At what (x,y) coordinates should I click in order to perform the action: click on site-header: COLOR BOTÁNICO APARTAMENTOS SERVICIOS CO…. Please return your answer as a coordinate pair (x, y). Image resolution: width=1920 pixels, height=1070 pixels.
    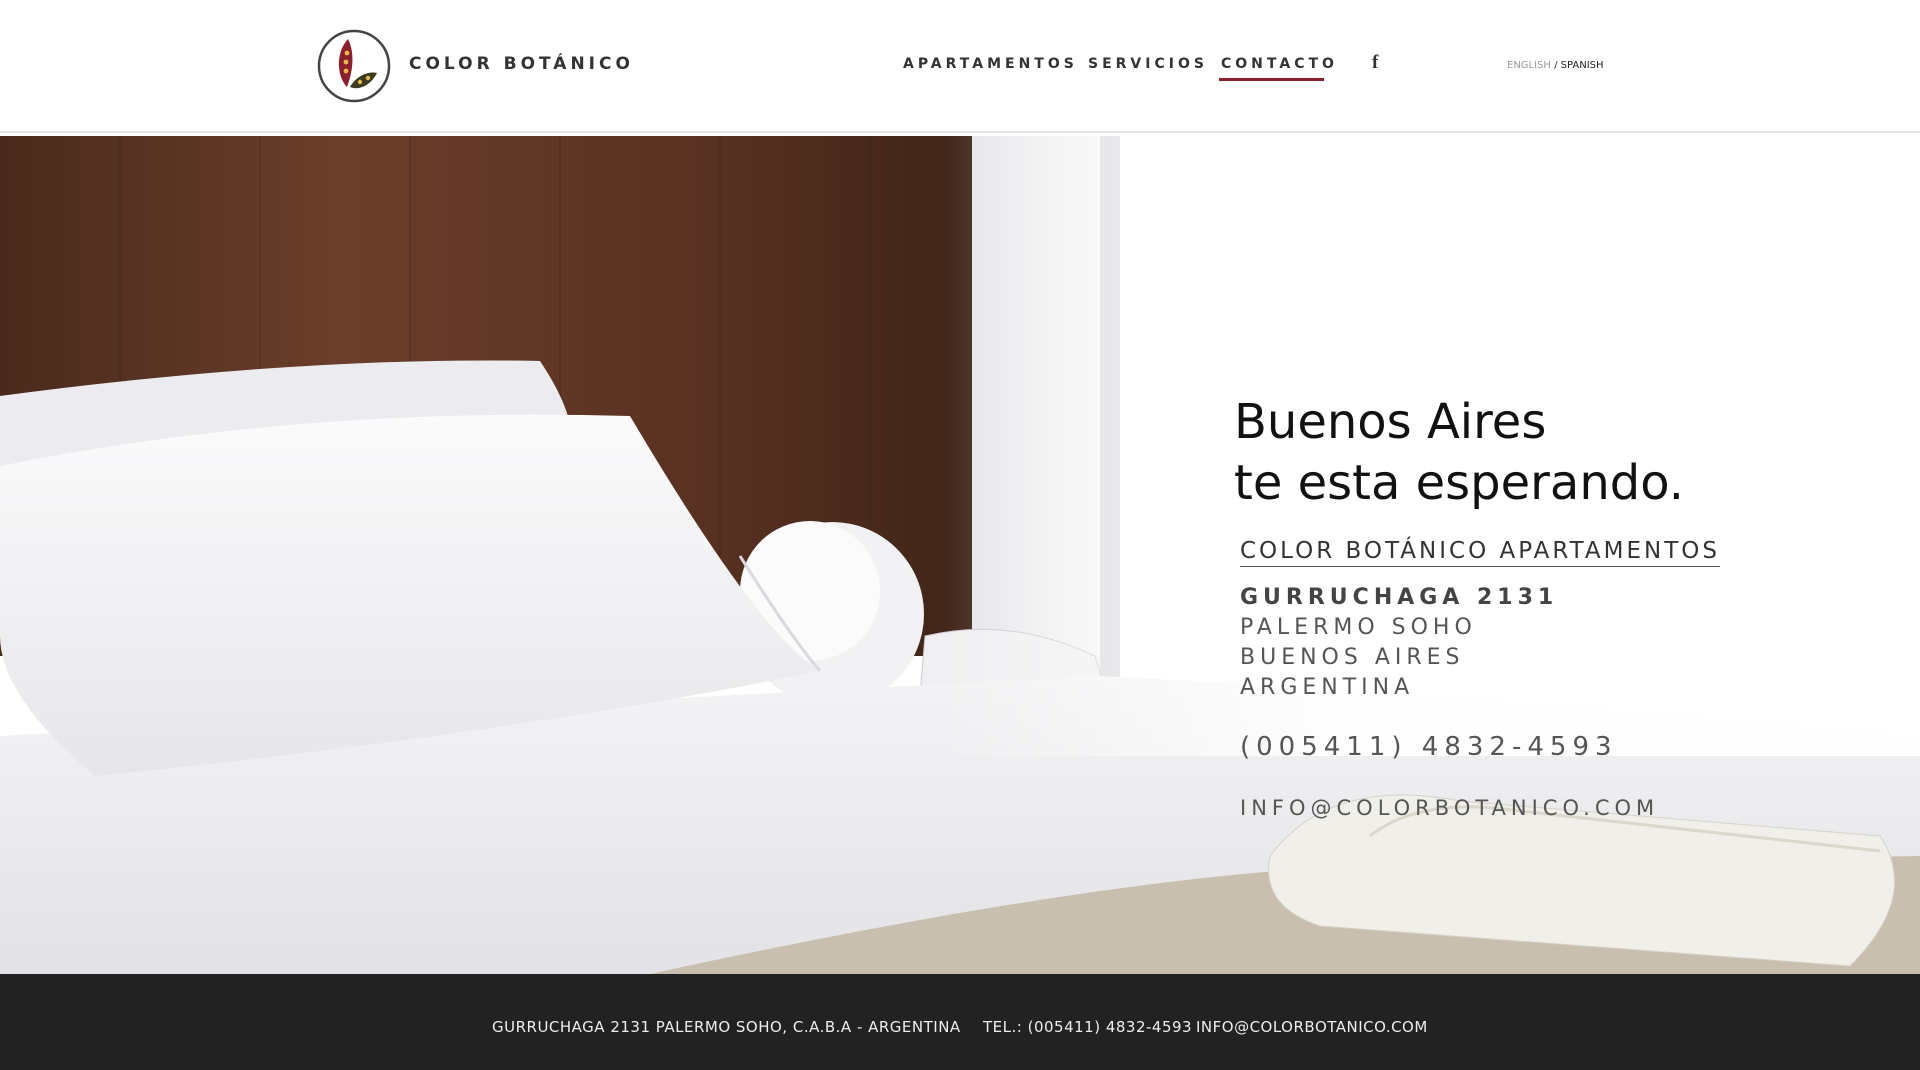
    Looking at the image, I should click on (960, 66).